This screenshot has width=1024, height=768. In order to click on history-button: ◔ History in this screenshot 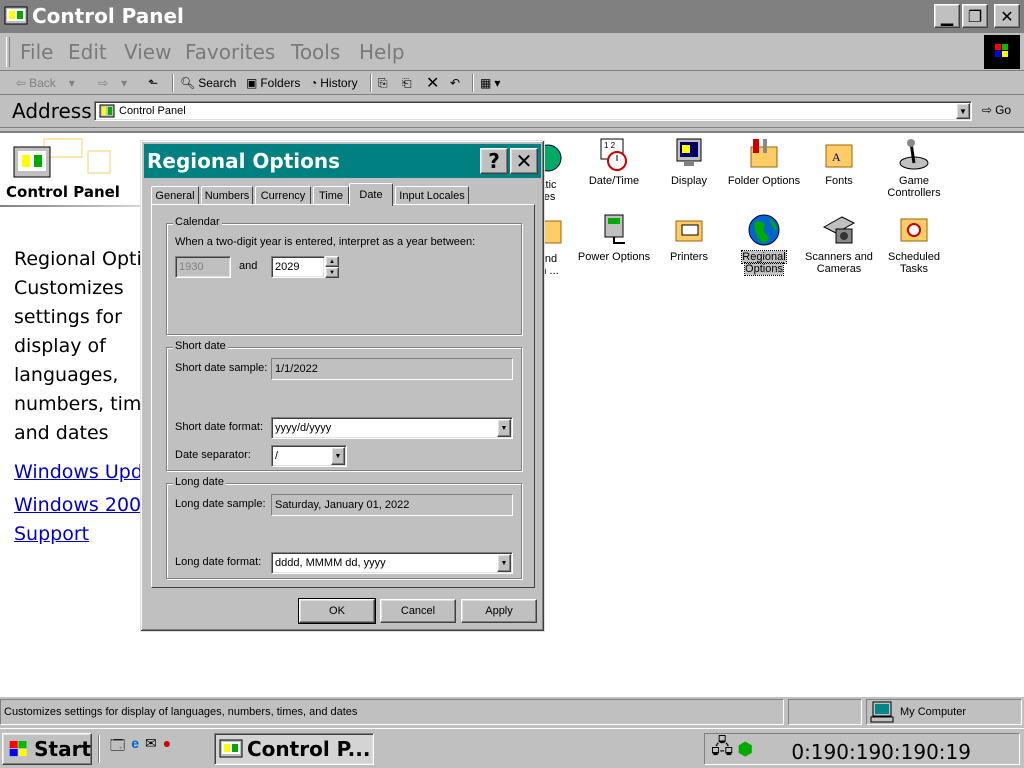, I will do `click(334, 83)`.